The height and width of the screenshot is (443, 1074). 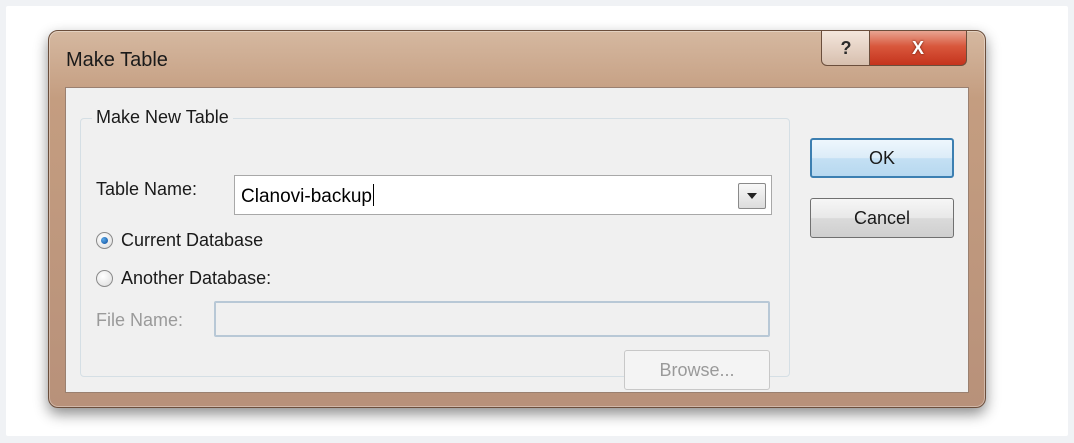 I want to click on chevron-down-icon, so click(x=752, y=196).